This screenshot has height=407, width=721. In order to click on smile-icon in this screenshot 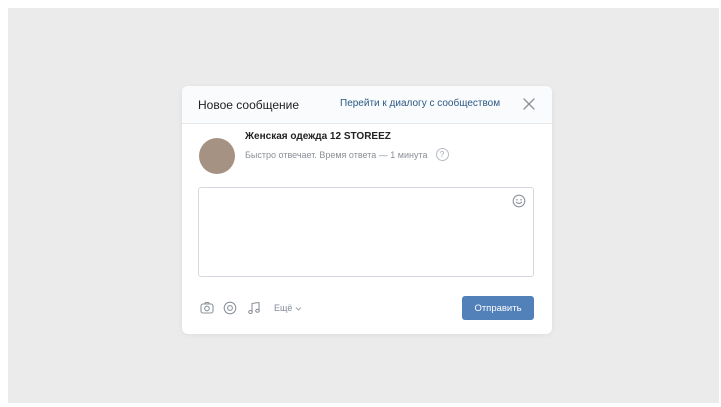, I will do `click(519, 201)`.